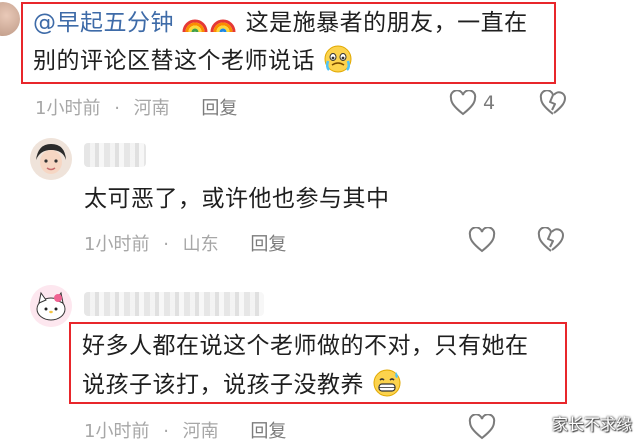 The height and width of the screenshot is (445, 640). I want to click on comment-text: 这是施暴者的朋友，一直在, so click(386, 23).